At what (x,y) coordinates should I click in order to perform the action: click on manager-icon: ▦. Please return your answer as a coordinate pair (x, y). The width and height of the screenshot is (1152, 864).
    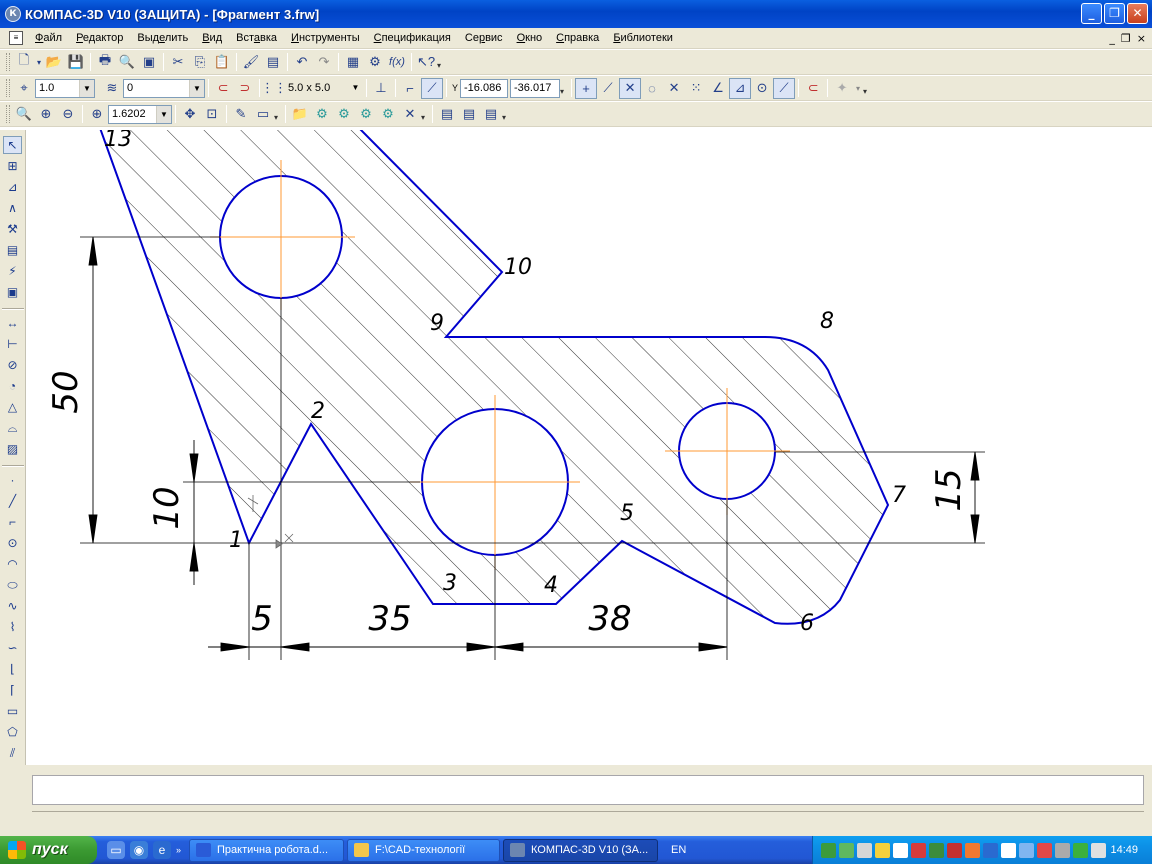
    Looking at the image, I should click on (353, 62).